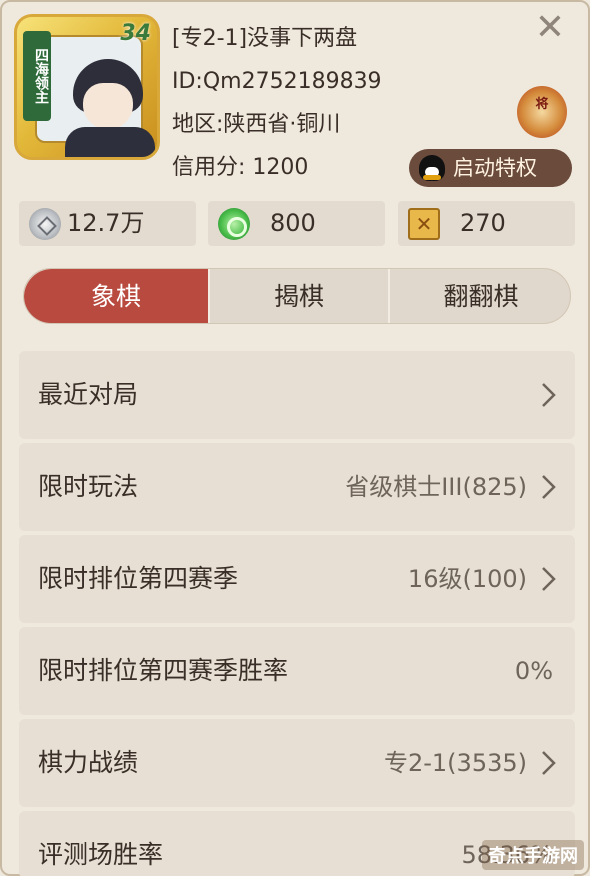 This screenshot has height=876, width=590. What do you see at coordinates (542, 112) in the screenshot?
I see `rank-seal-icon: 将` at bounding box center [542, 112].